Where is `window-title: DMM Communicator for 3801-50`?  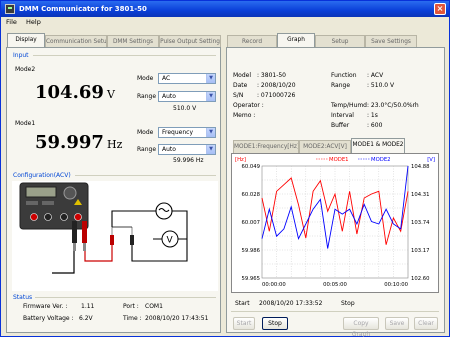
window-title: DMM Communicator for 3801-50 is located at coordinates (83, 9).